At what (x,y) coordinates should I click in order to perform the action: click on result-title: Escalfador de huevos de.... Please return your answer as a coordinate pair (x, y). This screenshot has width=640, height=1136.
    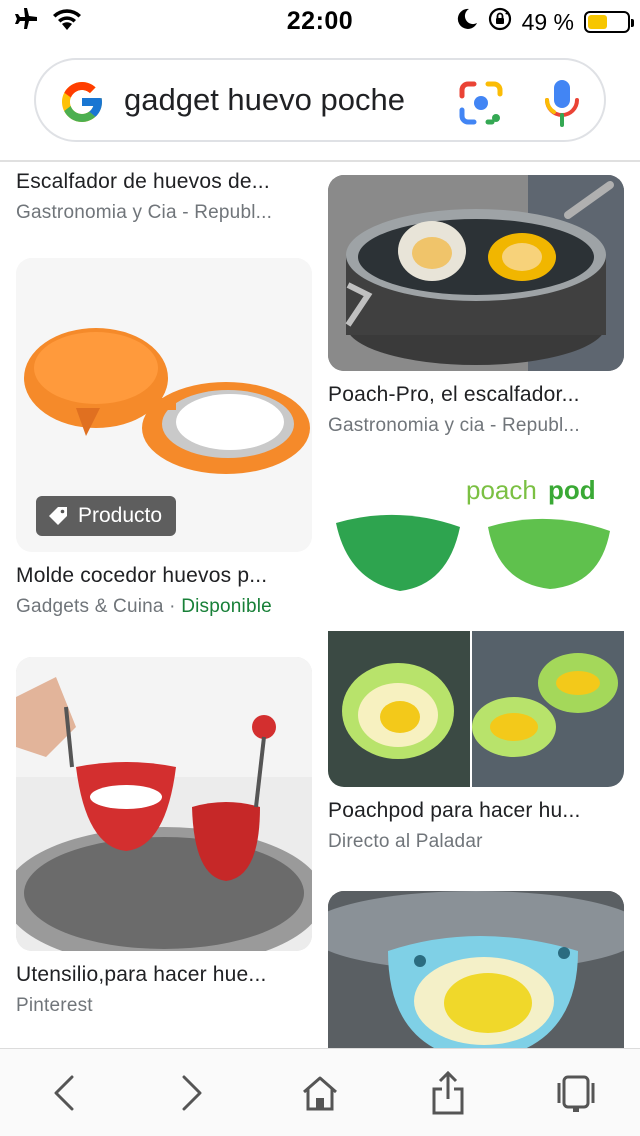
    Looking at the image, I should click on (164, 182).